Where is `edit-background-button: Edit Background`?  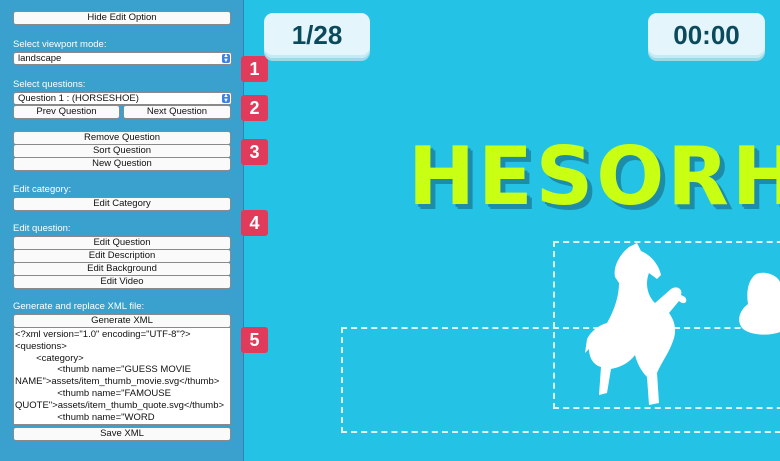 edit-background-button: Edit Background is located at coordinates (122, 269).